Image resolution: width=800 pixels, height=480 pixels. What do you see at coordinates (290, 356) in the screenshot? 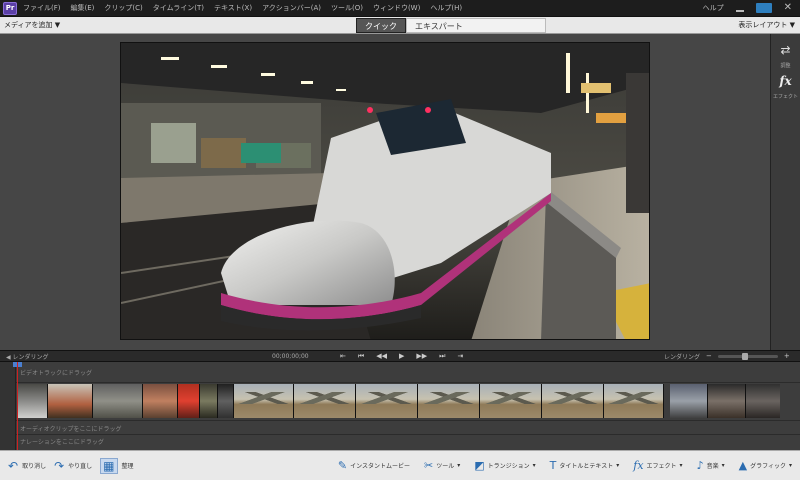
I see `timecode-display: 00;00;00;00` at bounding box center [290, 356].